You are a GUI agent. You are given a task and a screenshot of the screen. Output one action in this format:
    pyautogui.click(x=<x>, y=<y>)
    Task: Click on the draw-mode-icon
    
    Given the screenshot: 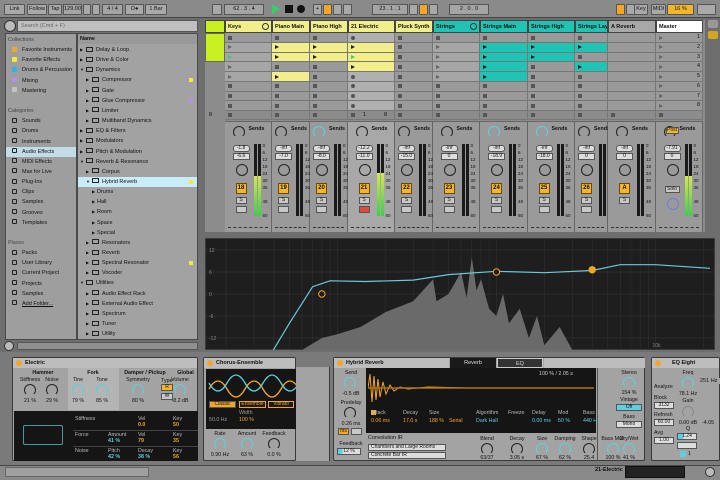 What is the action you would take?
    pyautogui.click(x=620, y=9)
    